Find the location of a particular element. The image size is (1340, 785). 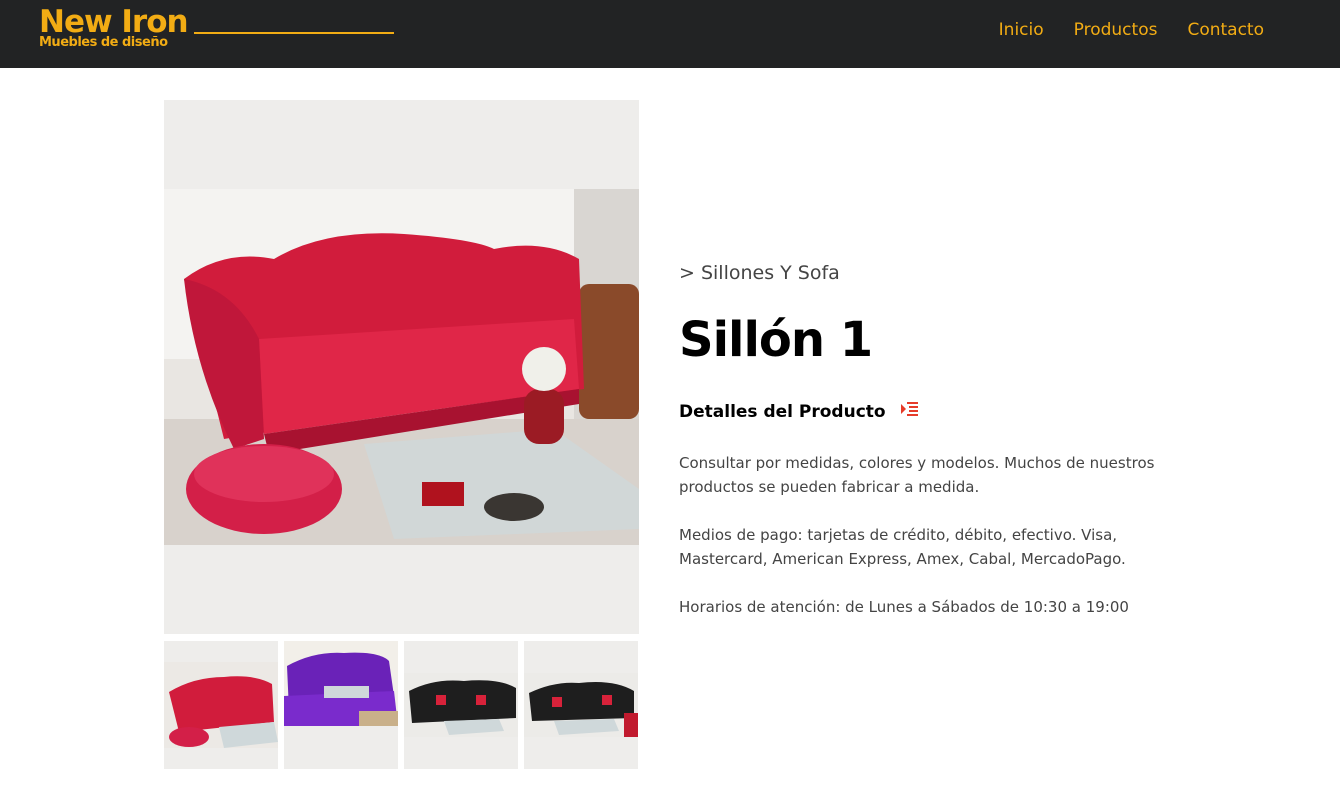

main-nav: Inicio Productos Contacto is located at coordinates (1131, 30).